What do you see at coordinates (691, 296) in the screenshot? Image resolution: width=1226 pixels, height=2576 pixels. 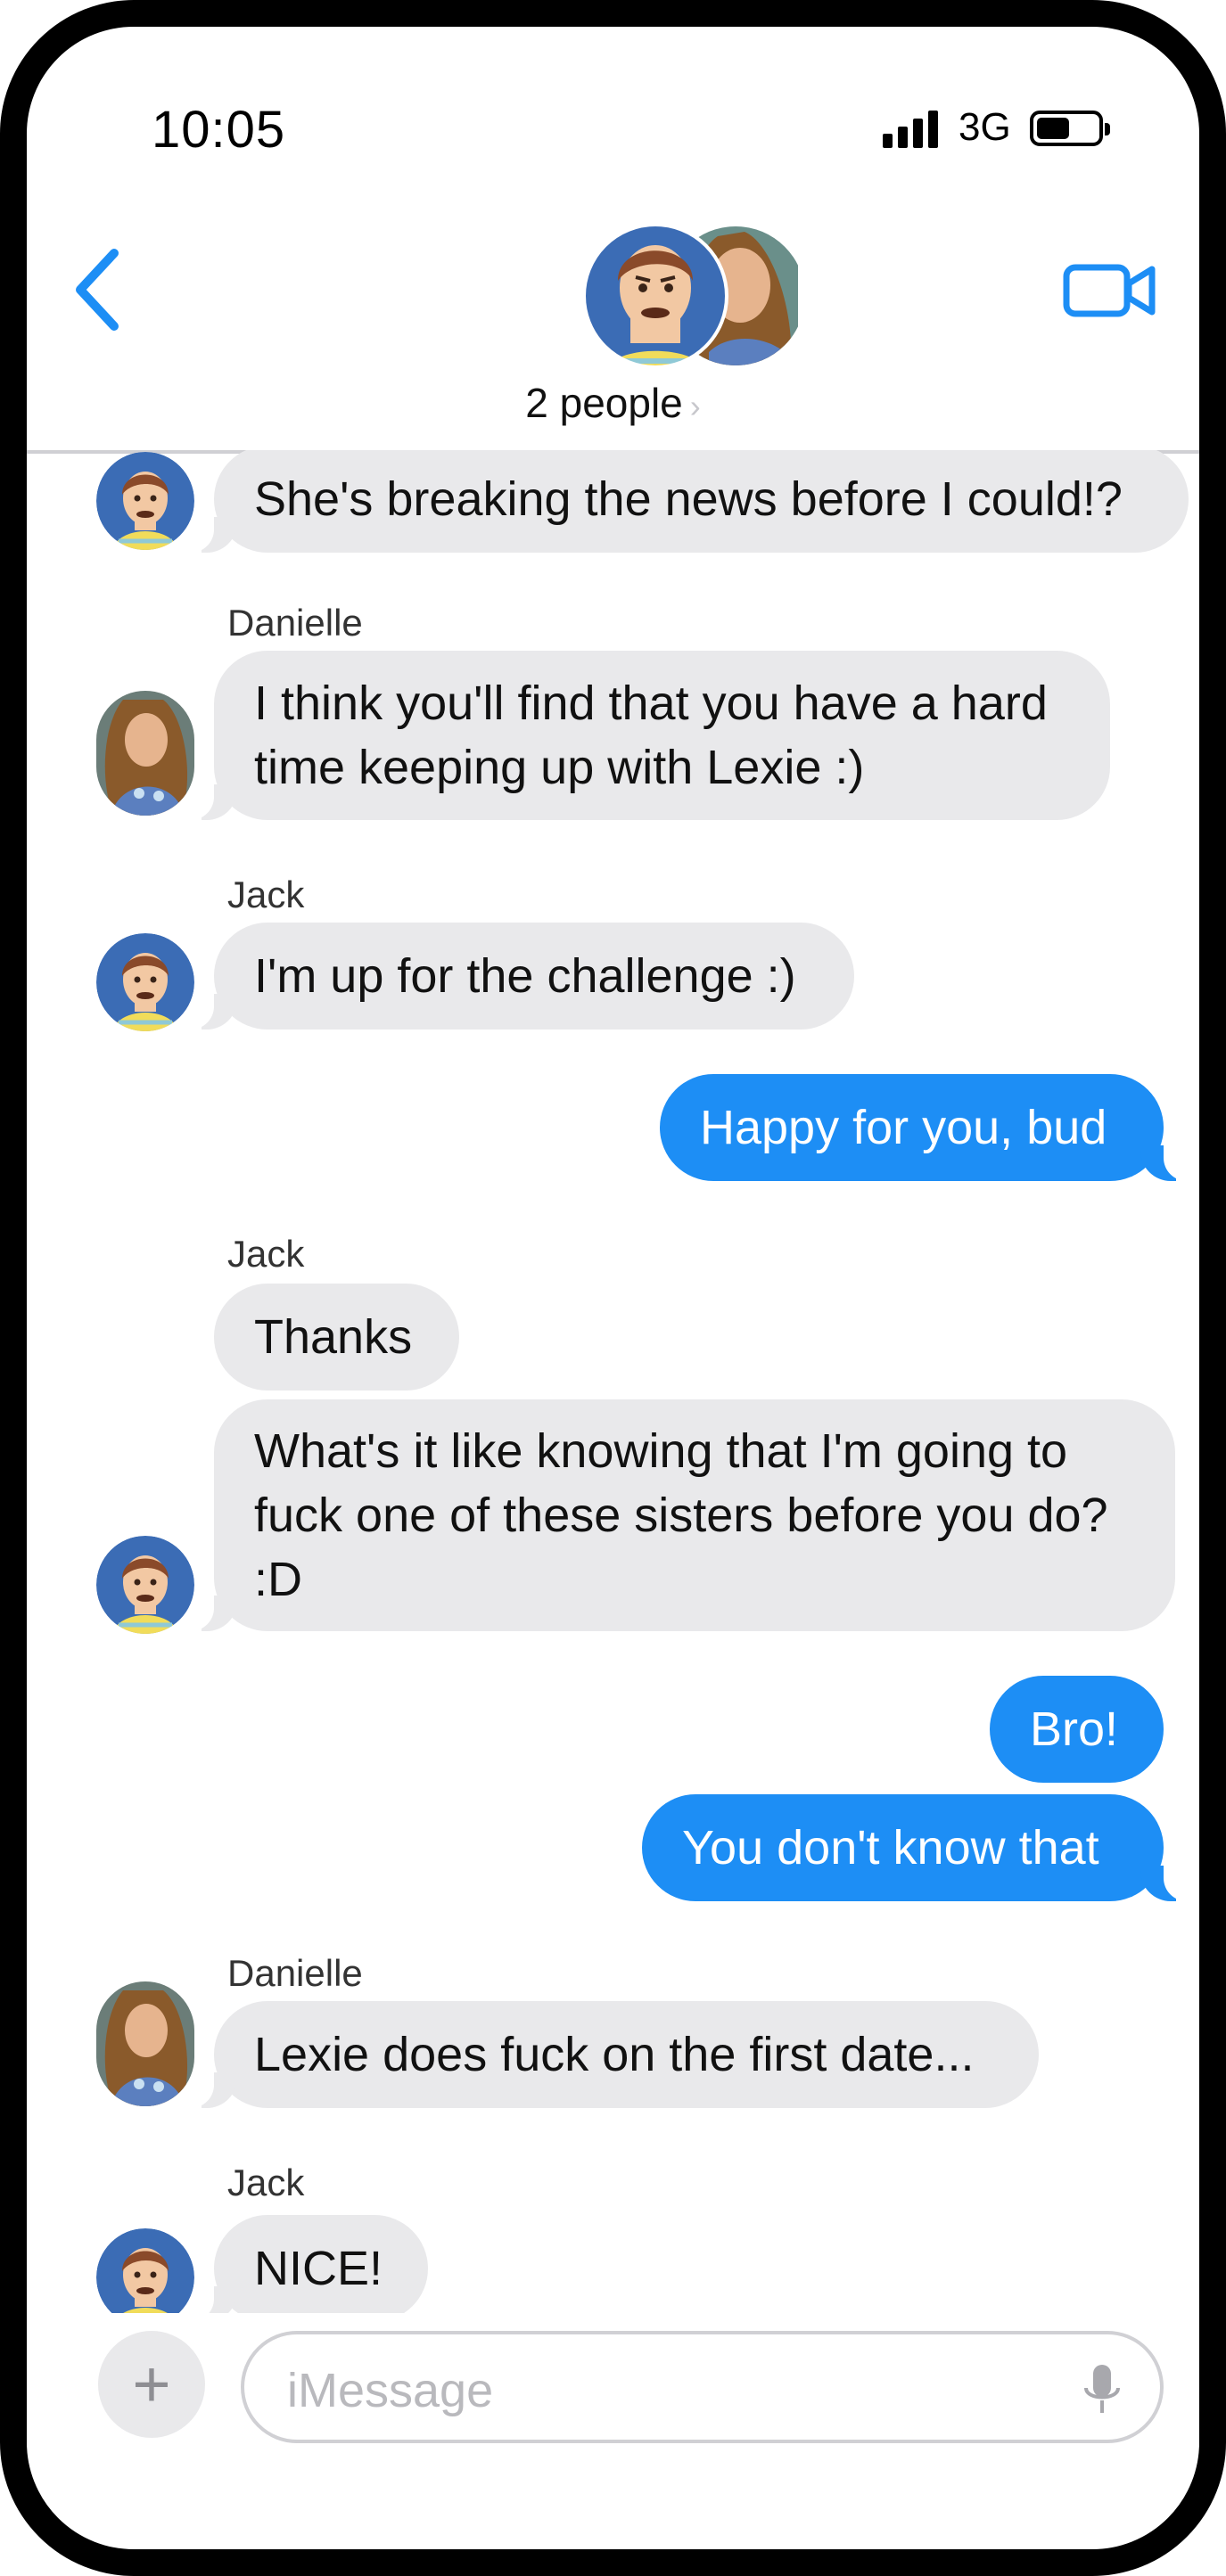 I see `group-avatar` at bounding box center [691, 296].